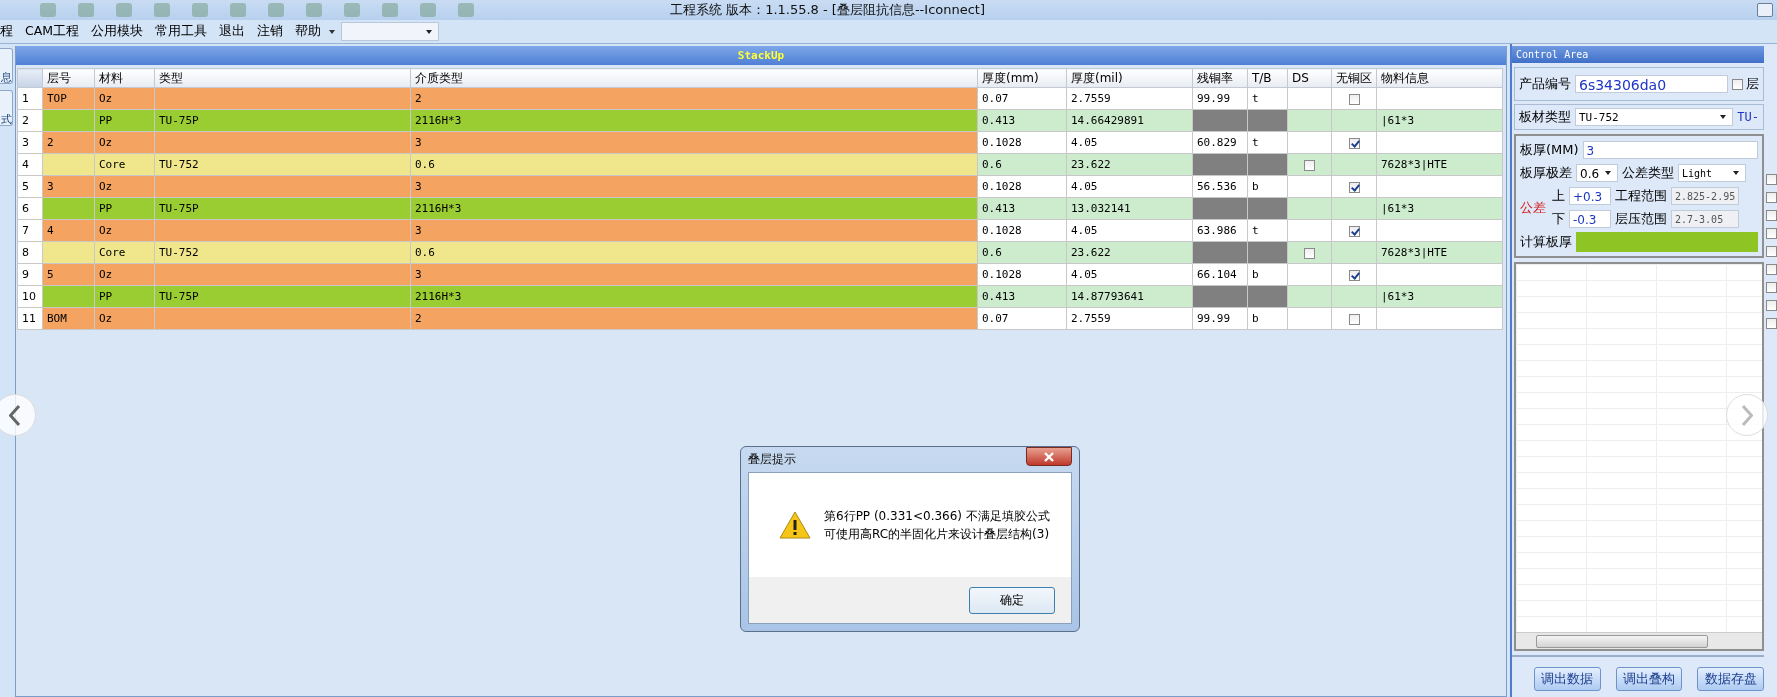  What do you see at coordinates (1639, 640) in the screenshot?
I see `horizontal-scrollbar` at bounding box center [1639, 640].